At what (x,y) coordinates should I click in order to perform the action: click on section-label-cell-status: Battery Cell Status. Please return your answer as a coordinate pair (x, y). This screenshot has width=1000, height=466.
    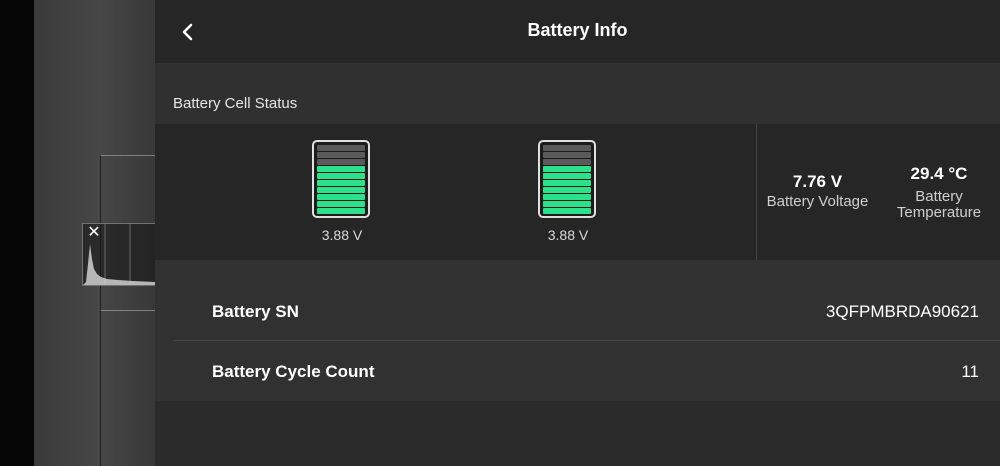
    Looking at the image, I should click on (235, 103).